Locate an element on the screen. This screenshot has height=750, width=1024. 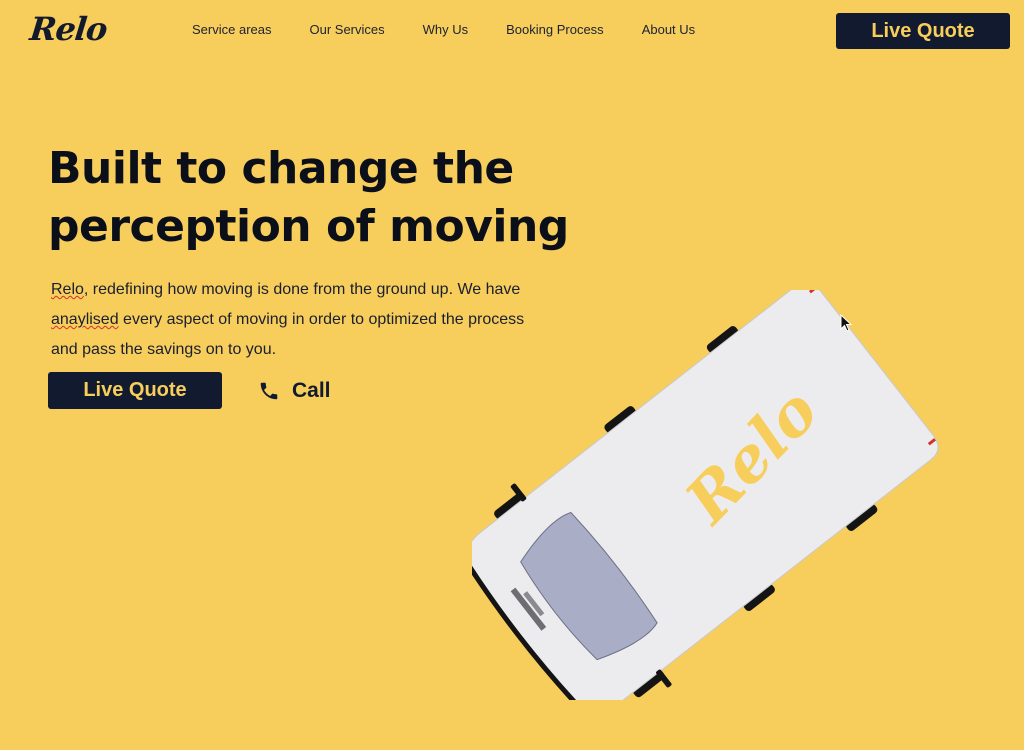
phone-icon is located at coordinates (269, 391).